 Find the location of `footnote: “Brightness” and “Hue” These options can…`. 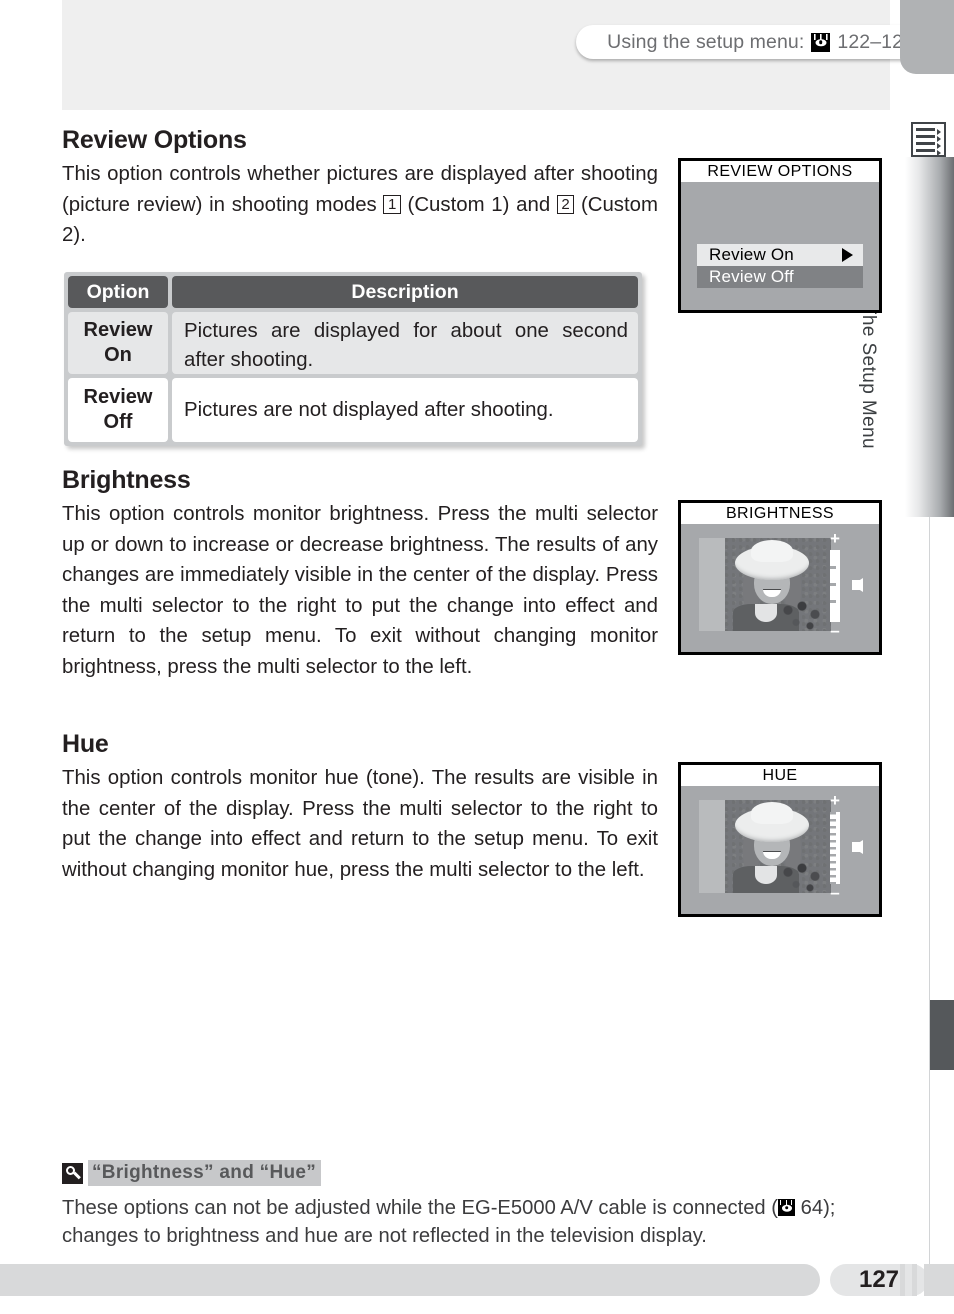

footnote: “Brightness” and “Hue” These options can… is located at coordinates (478, 1205).